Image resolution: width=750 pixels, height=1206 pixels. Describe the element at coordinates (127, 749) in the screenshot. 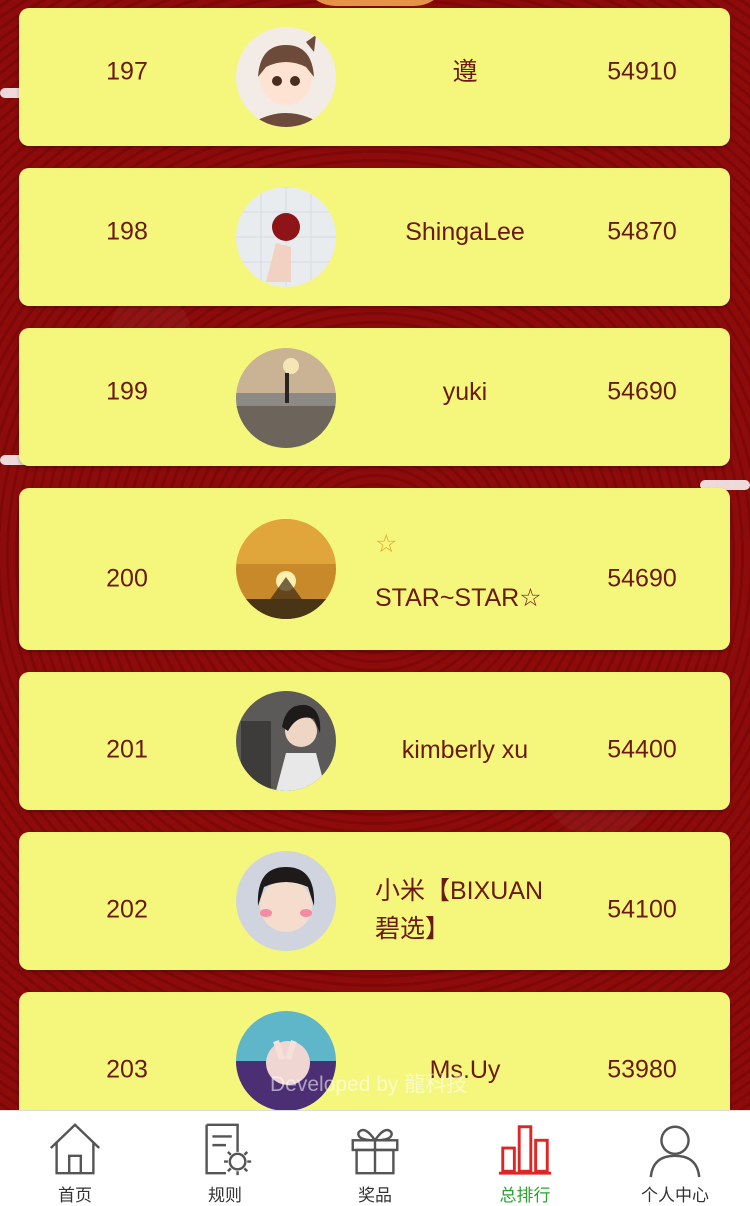

I see `rank-number: 201` at that location.